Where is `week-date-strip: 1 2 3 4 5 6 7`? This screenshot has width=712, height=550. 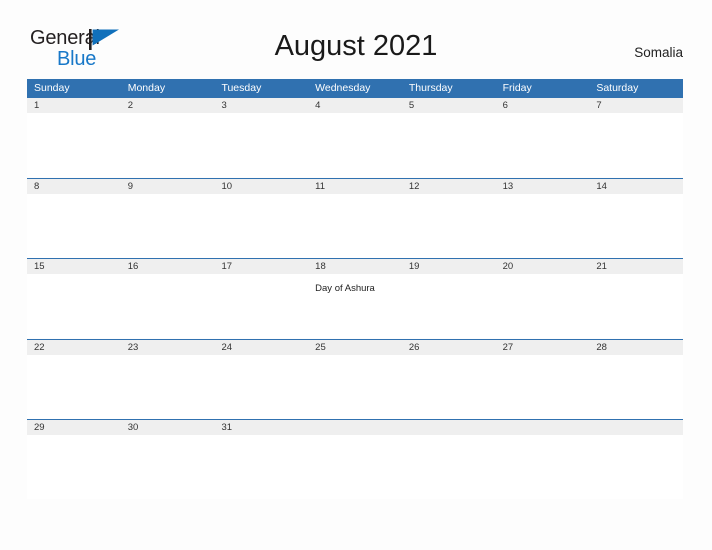
week-date-strip: 1 2 3 4 5 6 7 is located at coordinates (355, 105).